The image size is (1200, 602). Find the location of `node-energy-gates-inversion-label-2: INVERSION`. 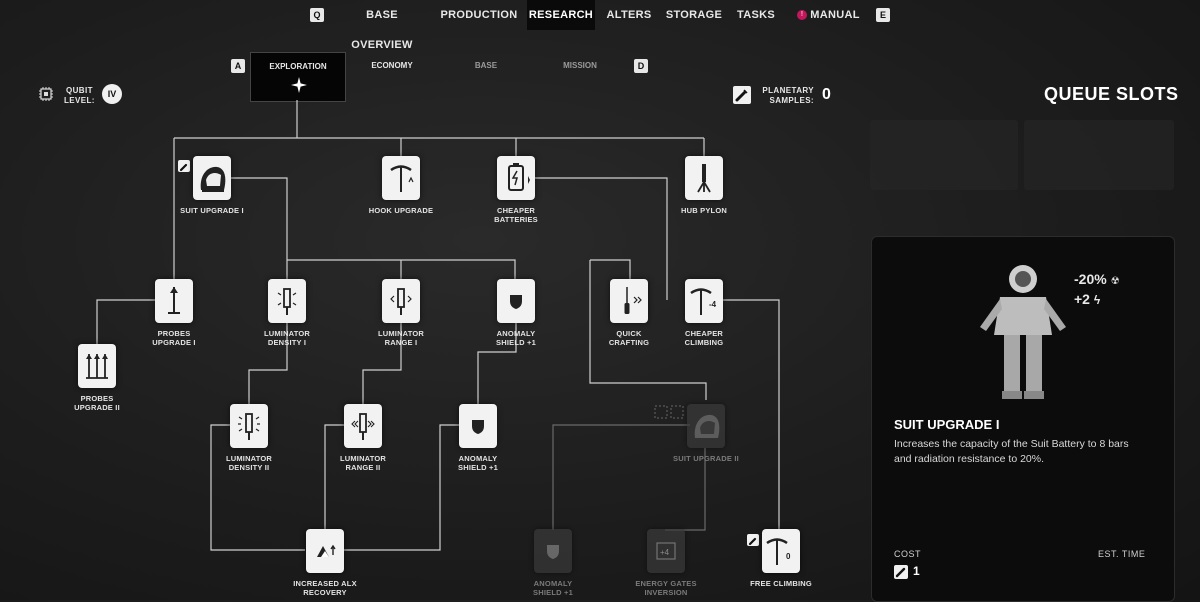

node-energy-gates-inversion-label-2: INVERSION is located at coordinates (666, 592).